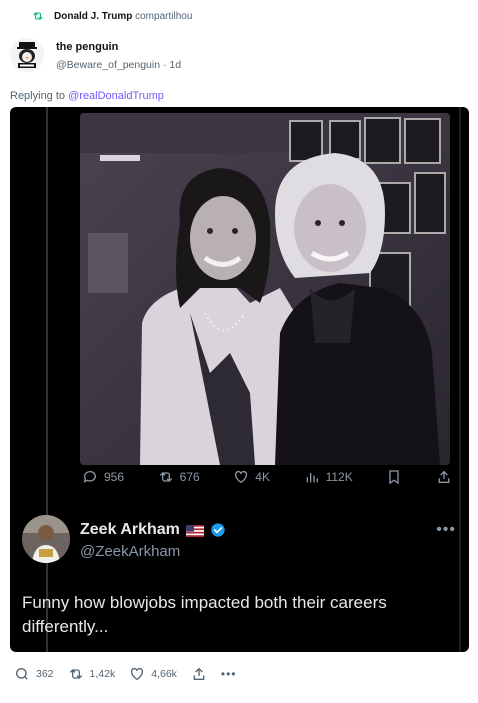 This screenshot has height=703, width=478. Describe the element at coordinates (103, 477) in the screenshot. I see `stat-replies: 956` at that location.